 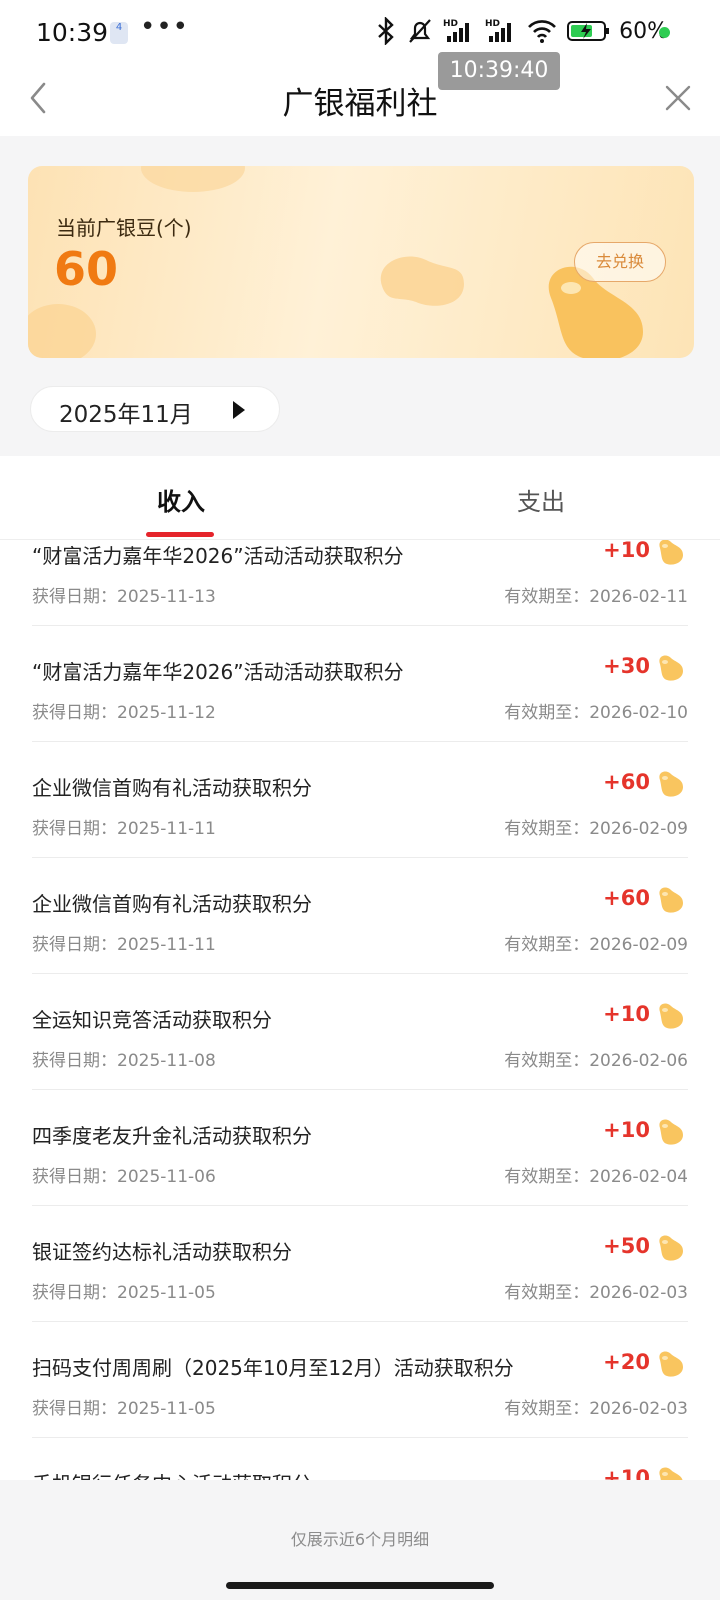 I want to click on record-title: 全运知识竞答活动获取积分, so click(x=152, y=1020).